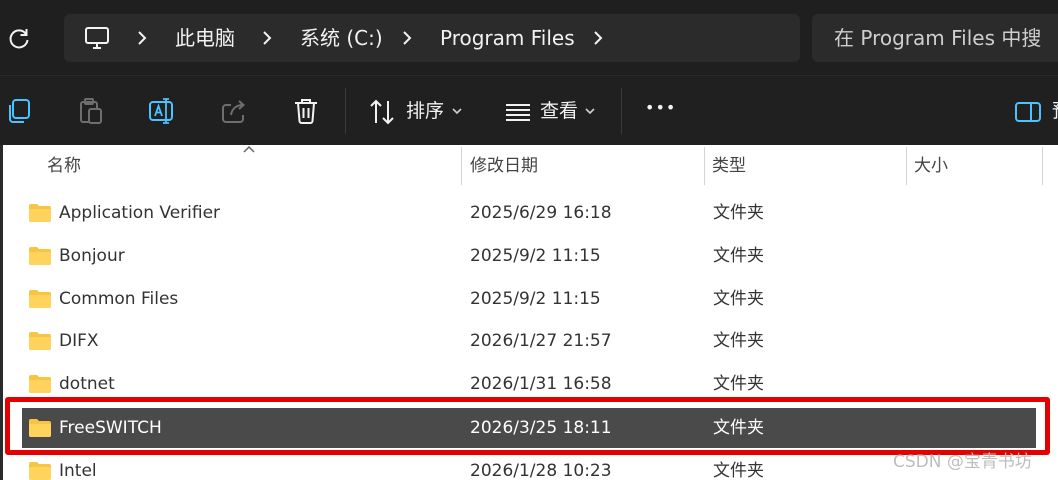  I want to click on table-row: Common Files 2025/9/2 11:15 文件夹, so click(529, 299).